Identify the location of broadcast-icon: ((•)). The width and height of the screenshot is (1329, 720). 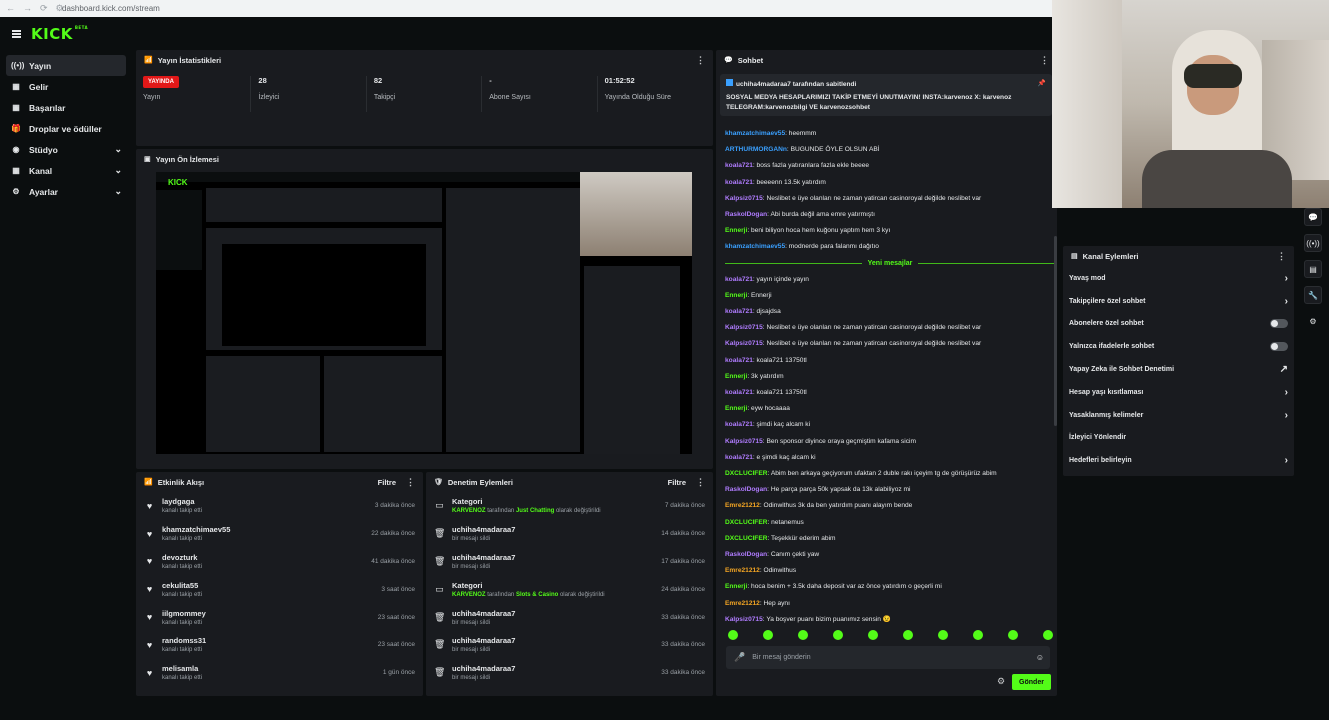
(1313, 243).